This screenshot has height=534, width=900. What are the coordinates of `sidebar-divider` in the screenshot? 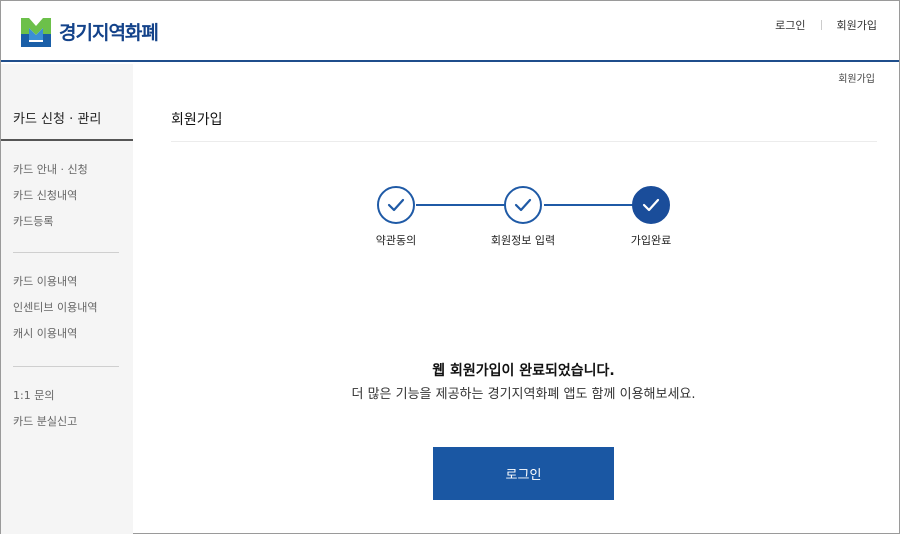 It's located at (66, 252).